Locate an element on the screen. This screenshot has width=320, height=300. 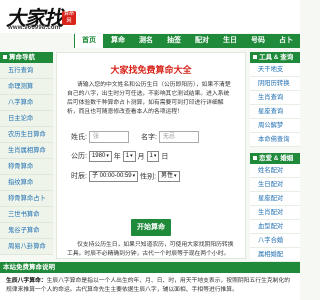
love-heading: 恋爱 & 婚姻 is located at coordinates (275, 158).